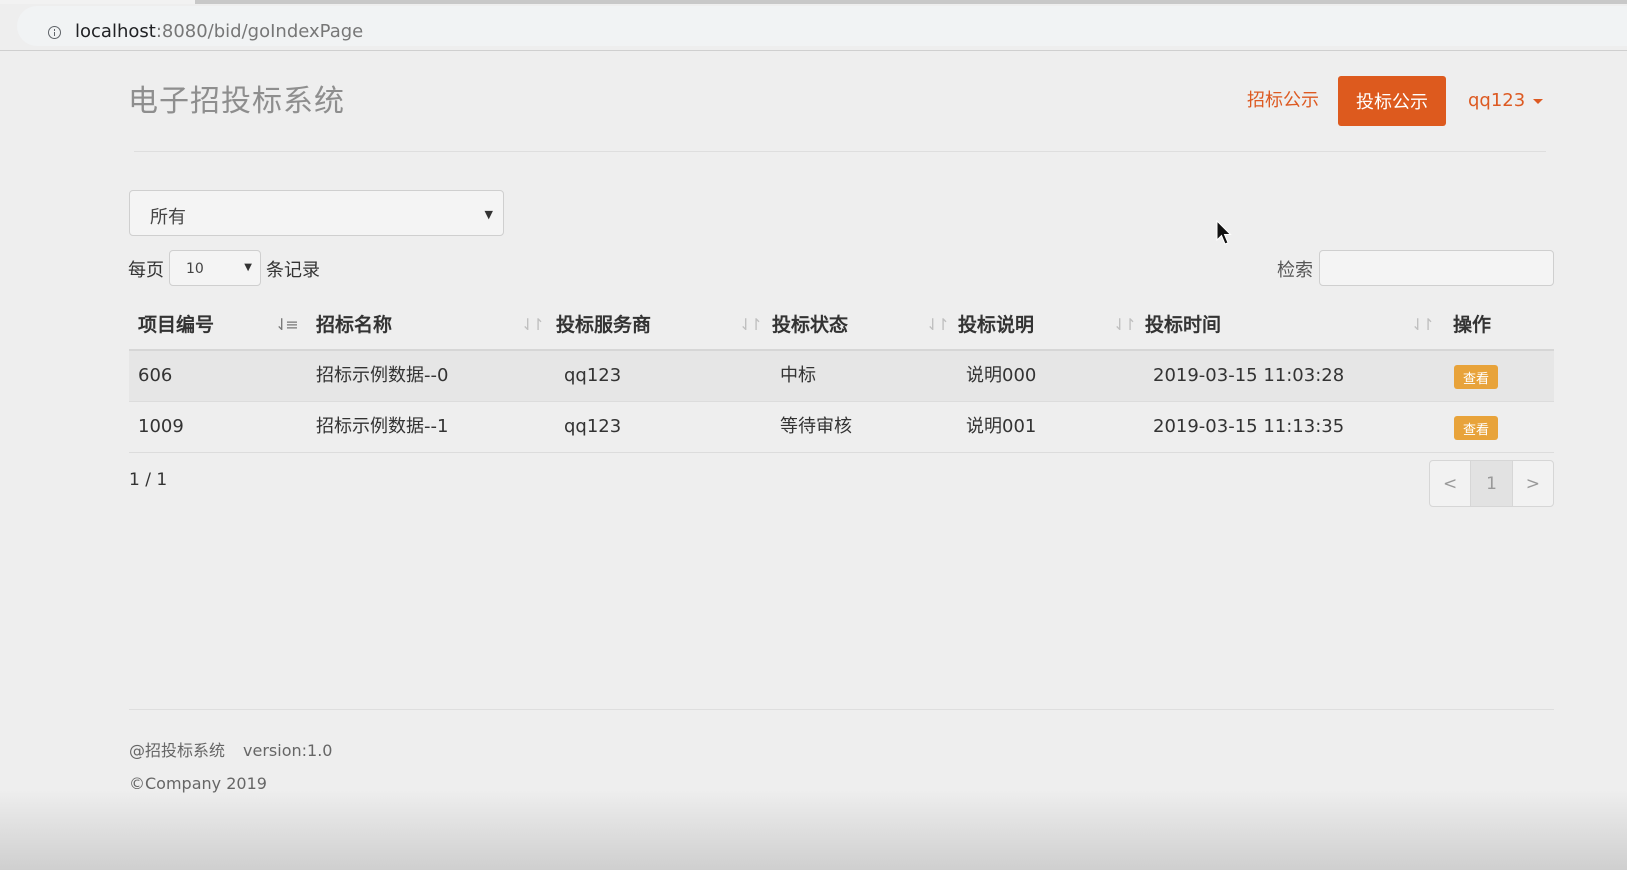 The image size is (1627, 870). Describe the element at coordinates (1249, 375) in the screenshot. I see `cell-time: 2019-03-15 11:03:28` at that location.